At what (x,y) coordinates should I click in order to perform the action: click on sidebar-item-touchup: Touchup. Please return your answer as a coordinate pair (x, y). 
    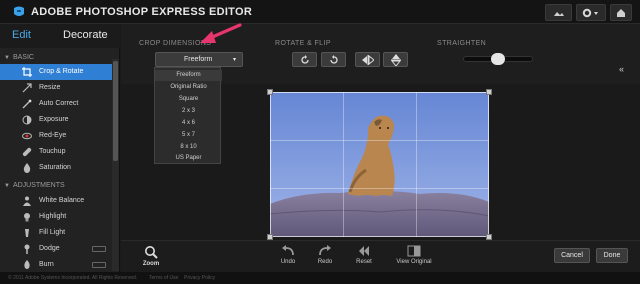
    Looking at the image, I should click on (56, 152).